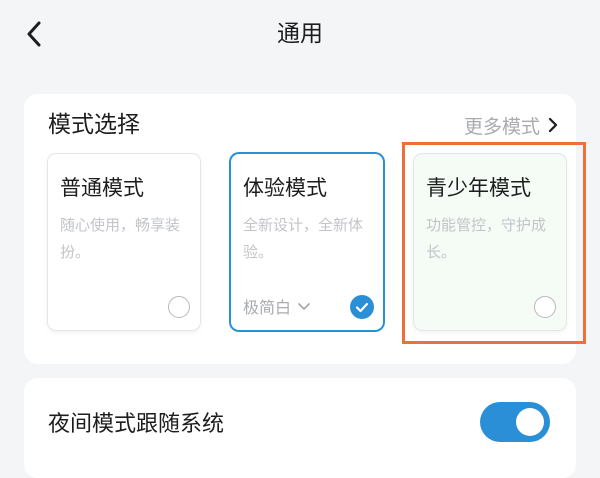 The height and width of the screenshot is (478, 600). I want to click on theme-dropdown-label: 极简白, so click(267, 307).